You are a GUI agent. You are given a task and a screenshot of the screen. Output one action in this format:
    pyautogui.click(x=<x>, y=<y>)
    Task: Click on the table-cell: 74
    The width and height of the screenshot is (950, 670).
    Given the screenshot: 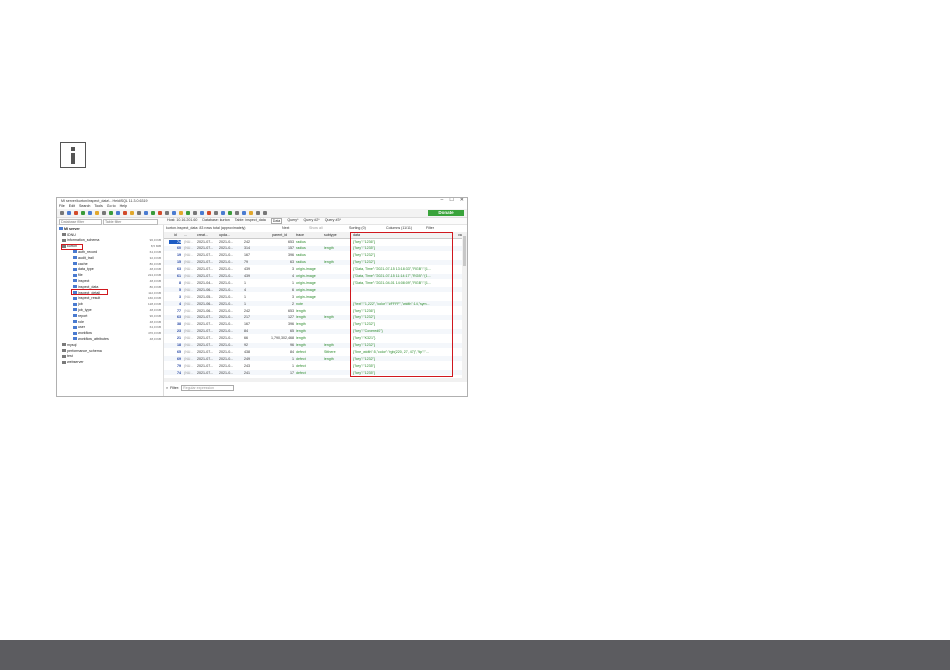 What is the action you would take?
    pyautogui.click(x=175, y=241)
    